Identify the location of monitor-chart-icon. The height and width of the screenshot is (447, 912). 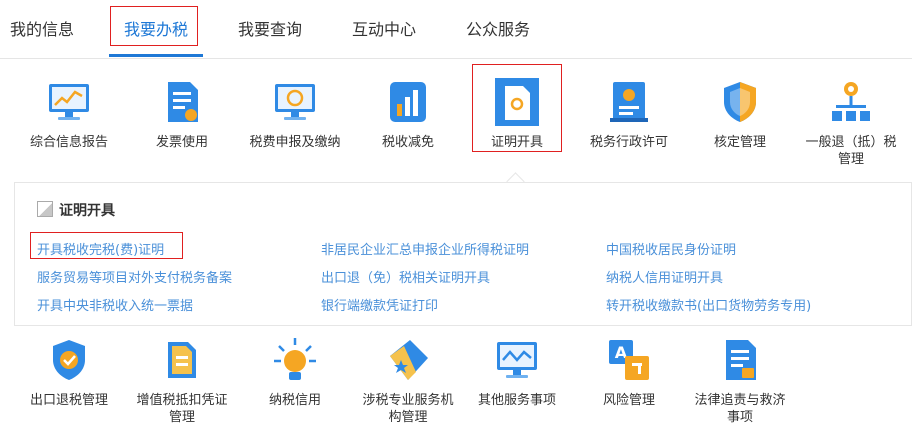
(69, 102).